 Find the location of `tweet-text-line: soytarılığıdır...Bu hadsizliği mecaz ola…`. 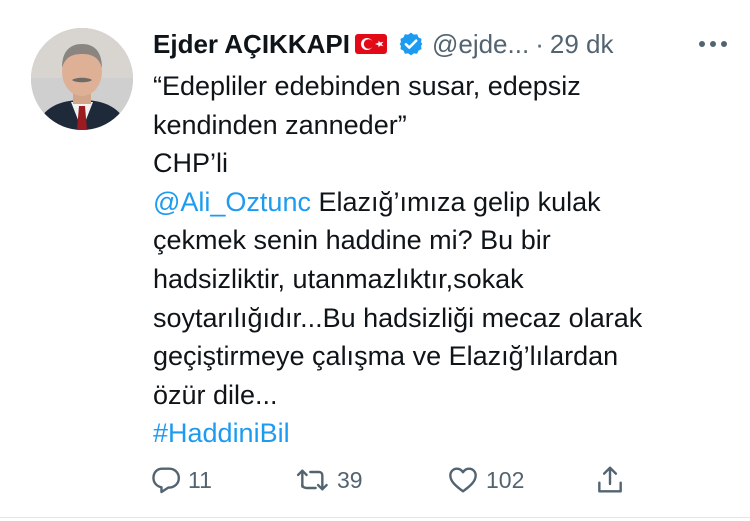

tweet-text-line: soytarılığıdır...Bu hadsizliği mecaz ola… is located at coordinates (398, 317).